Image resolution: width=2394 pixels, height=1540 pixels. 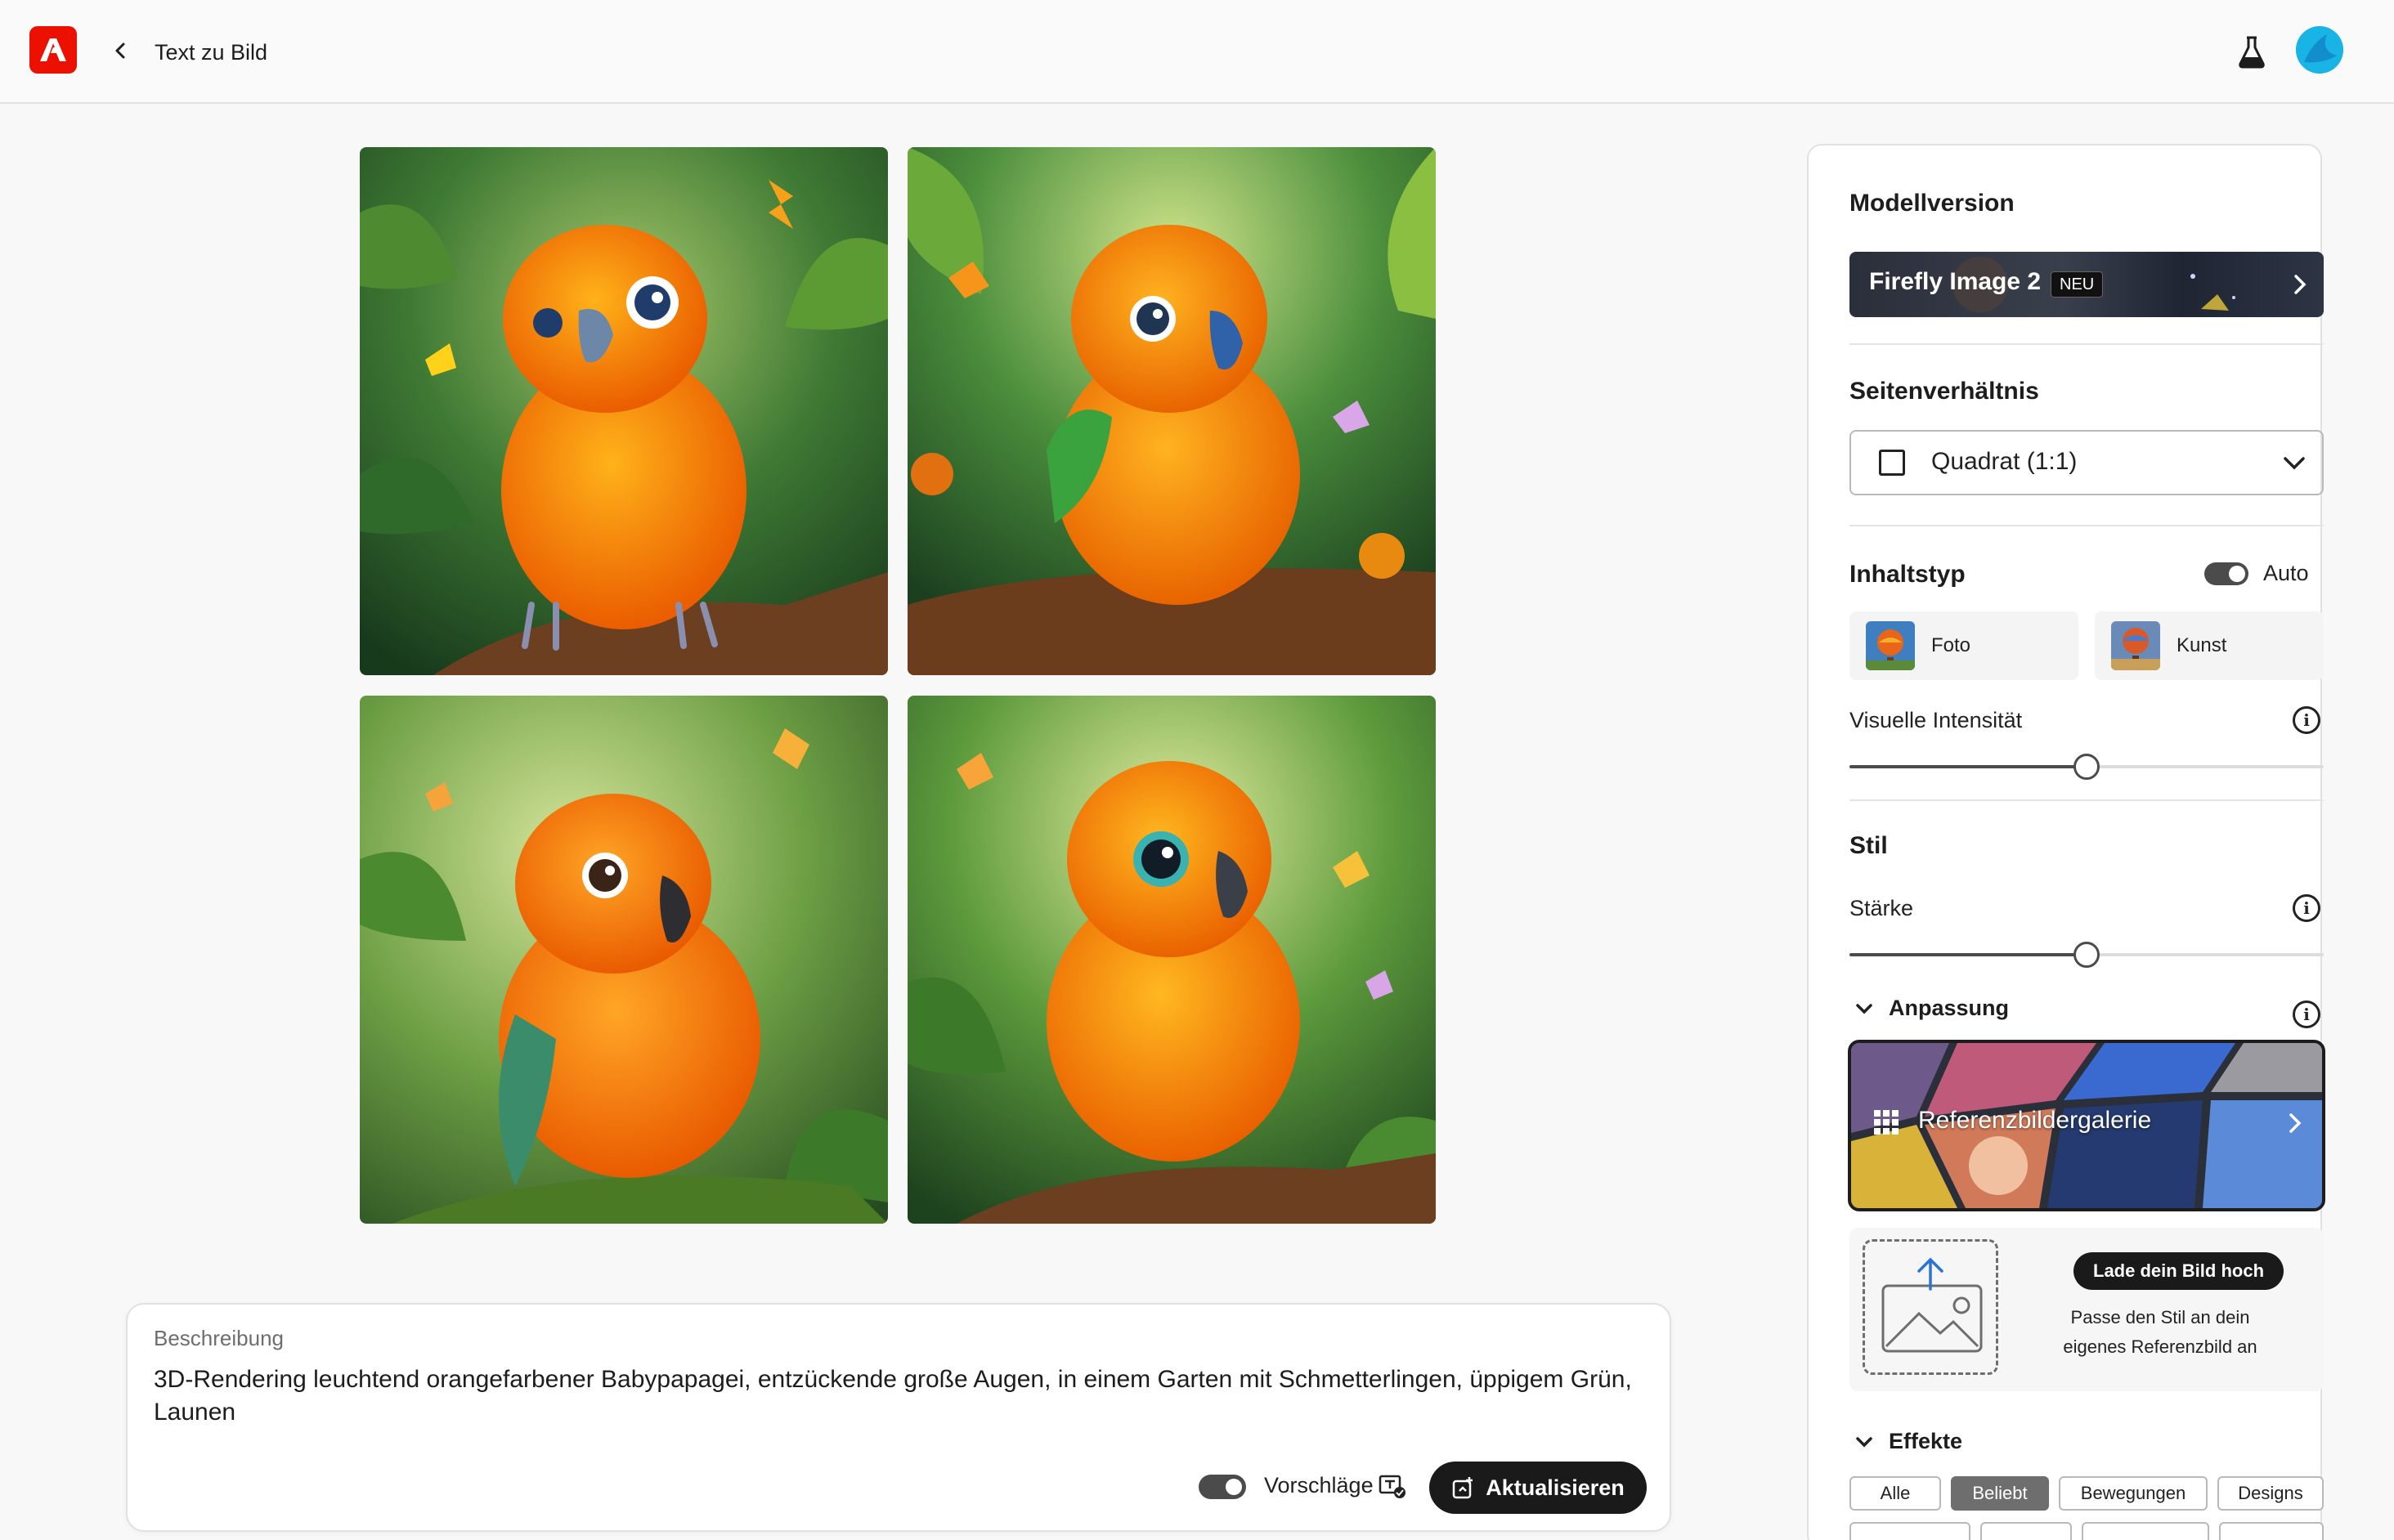 What do you see at coordinates (1895, 1494) in the screenshot?
I see `effects-tab-all: Alle` at bounding box center [1895, 1494].